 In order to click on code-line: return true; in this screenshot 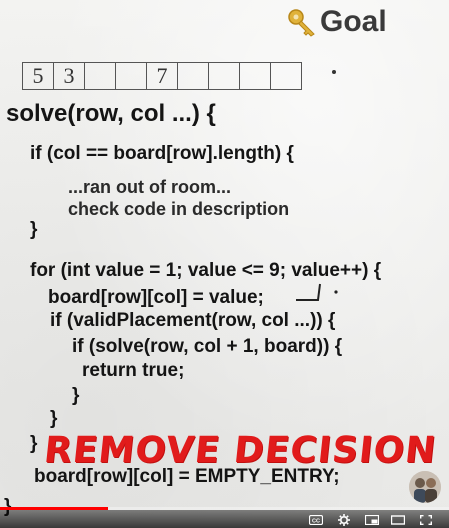, I will do `click(133, 370)`.